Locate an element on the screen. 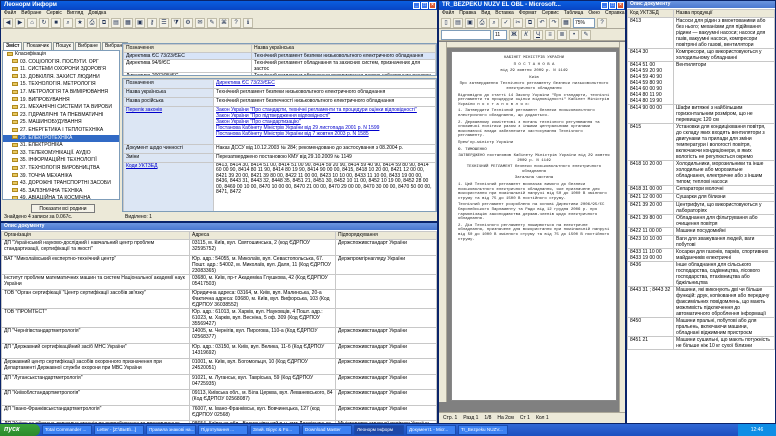 The image size is (776, 436). preview-icon: ⌕ is located at coordinates (494, 23).